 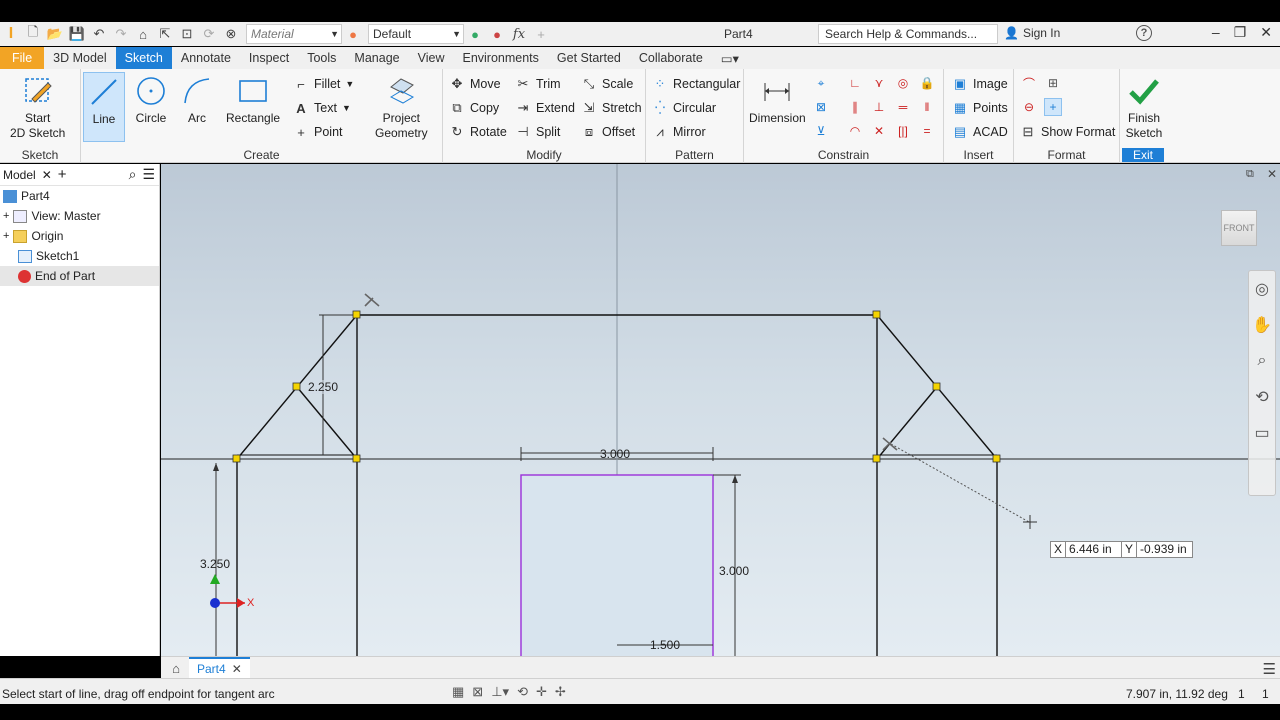 What do you see at coordinates (589, 58) in the screenshot?
I see `tab-get-started: Get Started` at bounding box center [589, 58].